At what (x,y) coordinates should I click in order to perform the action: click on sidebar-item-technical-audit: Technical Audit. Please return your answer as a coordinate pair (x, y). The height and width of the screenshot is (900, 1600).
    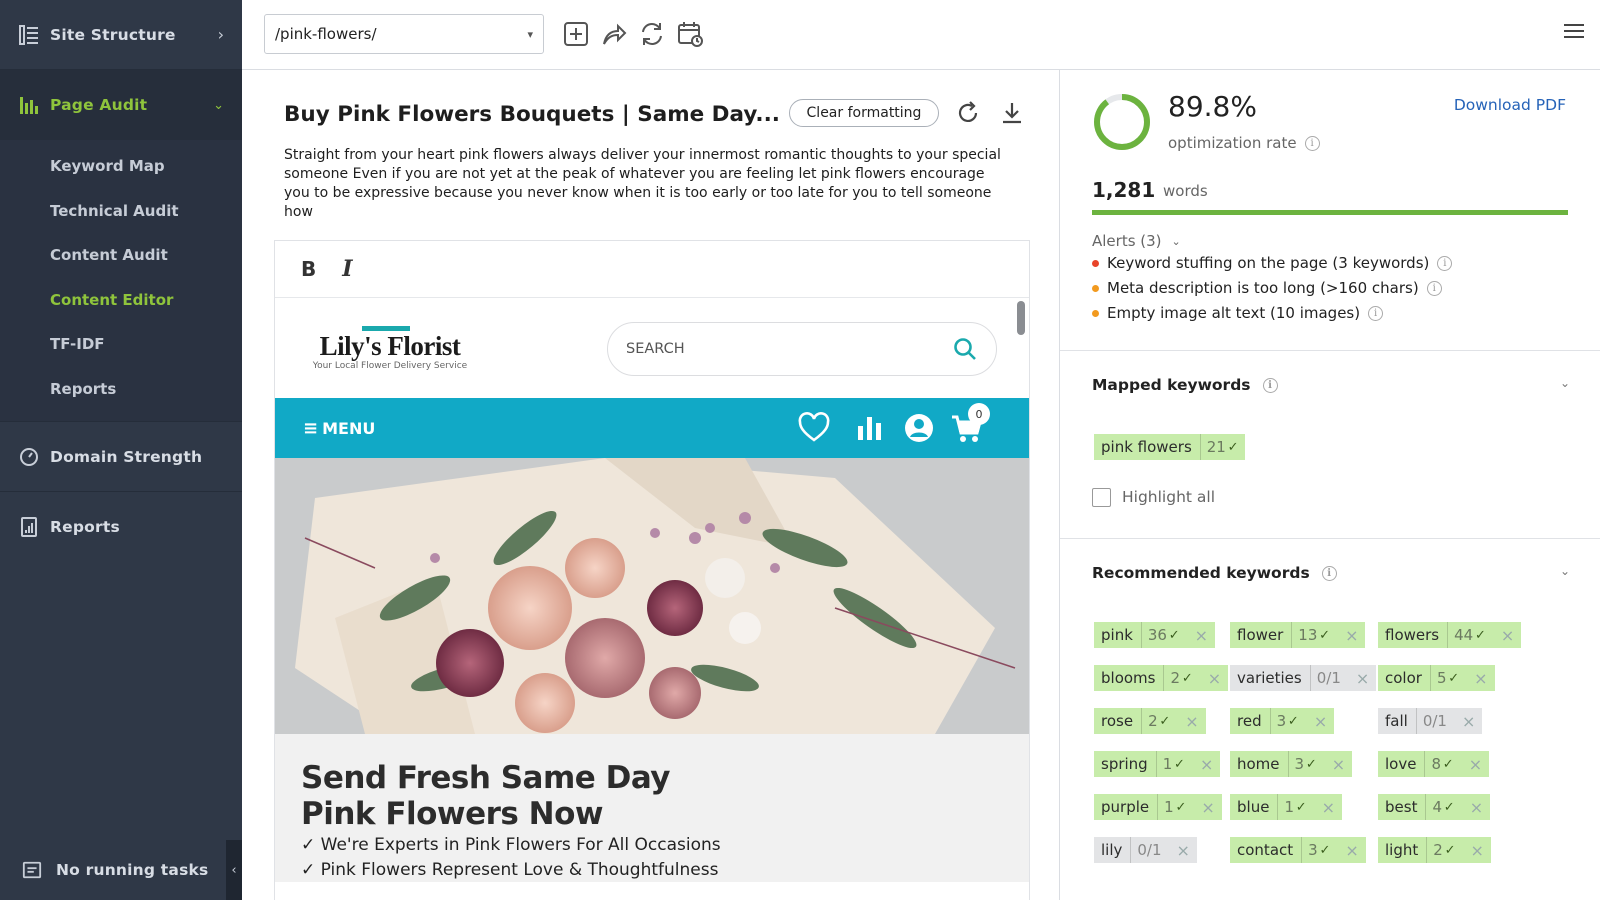
    Looking at the image, I should click on (121, 211).